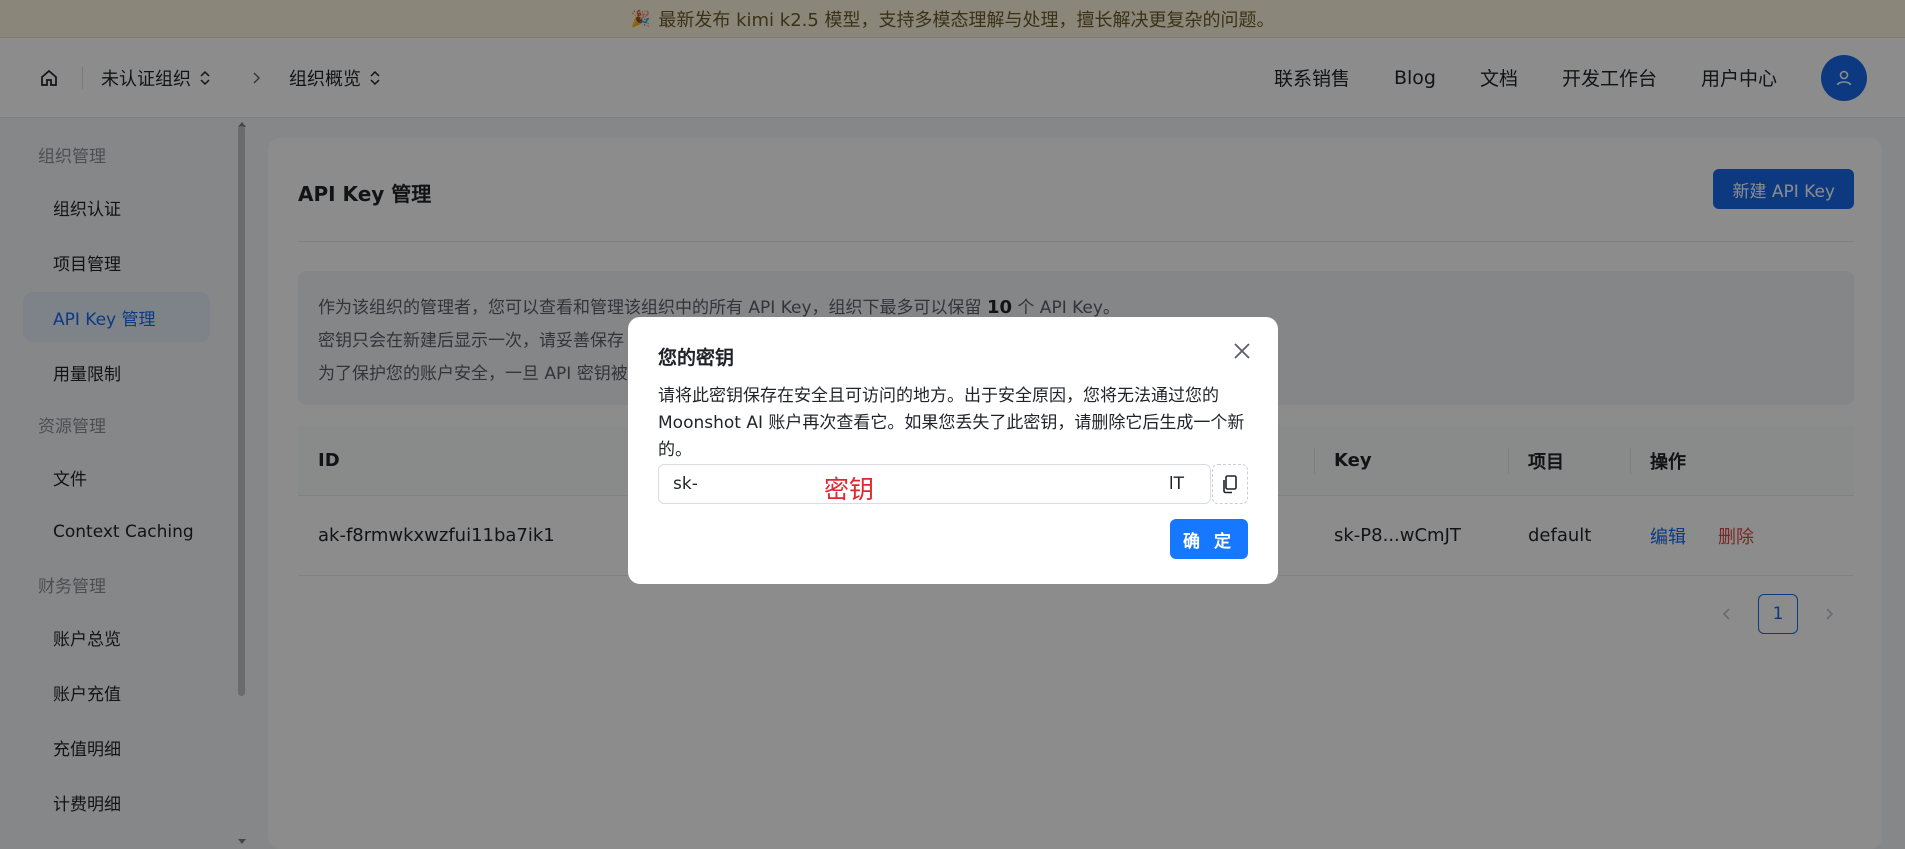 The image size is (1905, 849). Describe the element at coordinates (696, 358) in the screenshot. I see `dialog-title: 您的密钥` at that location.